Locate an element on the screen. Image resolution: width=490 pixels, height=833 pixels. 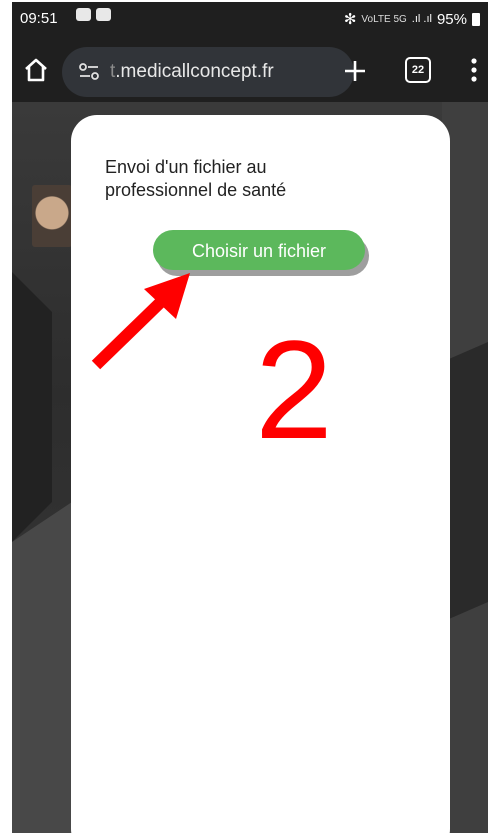
new-tab-icon is located at coordinates (355, 71).